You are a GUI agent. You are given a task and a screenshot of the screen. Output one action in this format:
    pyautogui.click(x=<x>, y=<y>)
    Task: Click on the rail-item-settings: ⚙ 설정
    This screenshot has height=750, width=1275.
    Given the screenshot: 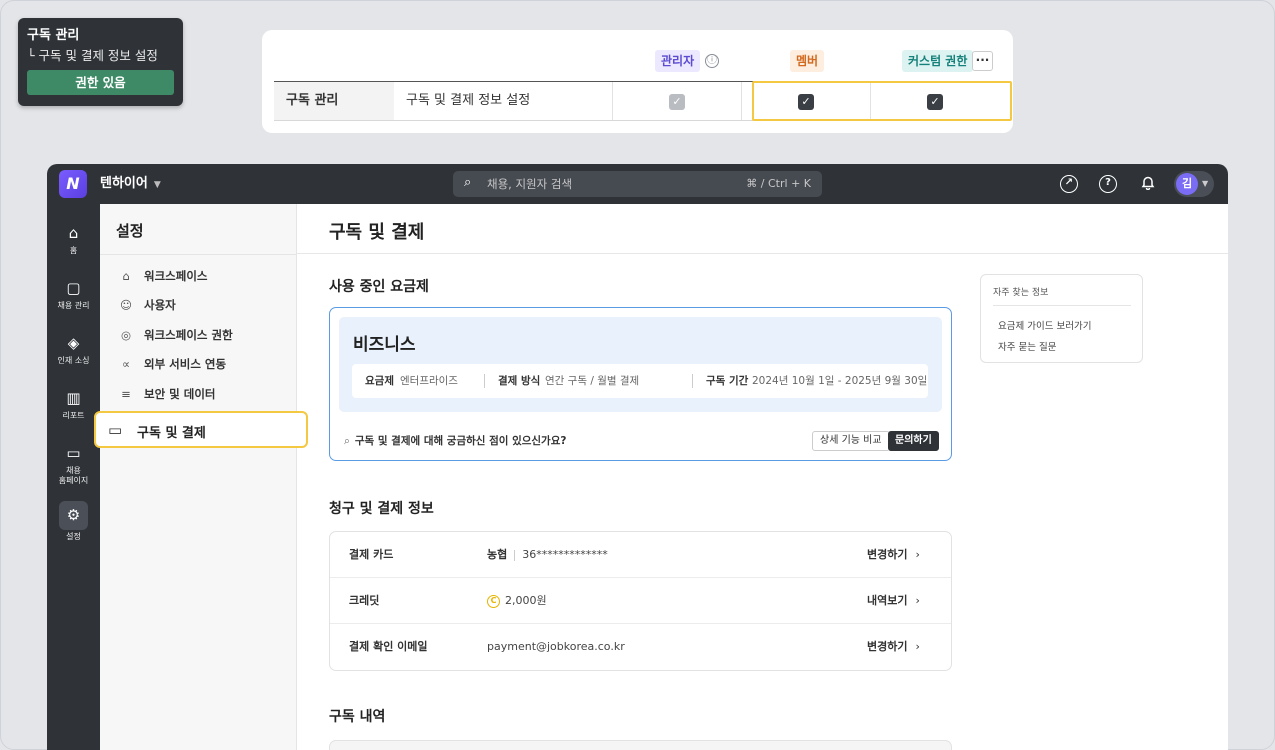 What is the action you would take?
    pyautogui.click(x=73, y=524)
    